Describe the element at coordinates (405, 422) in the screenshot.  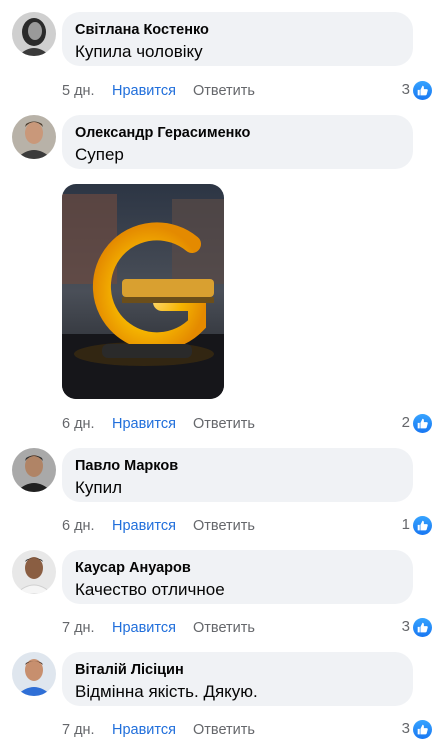
I see `like-count: 2` at that location.